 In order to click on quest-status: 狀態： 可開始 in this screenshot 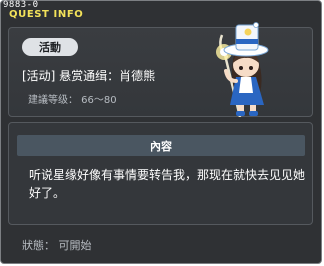, I will do `click(57, 245)`.